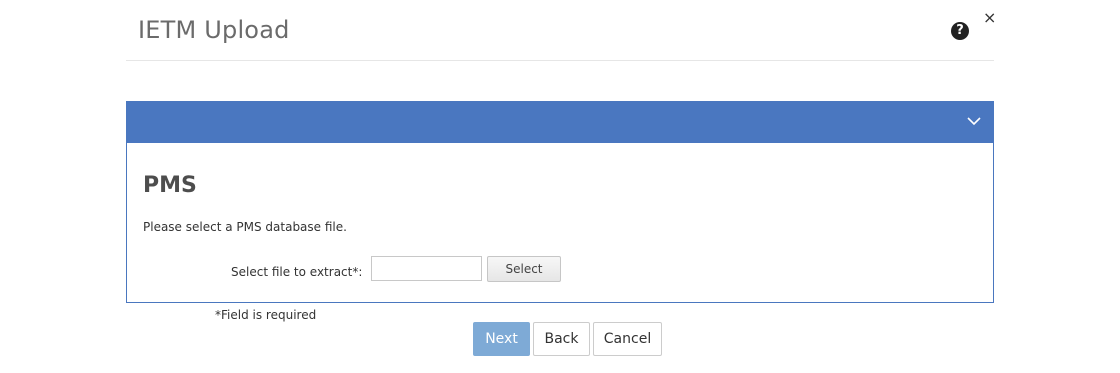 The height and width of the screenshot is (373, 1120). I want to click on help-icon: ?, so click(960, 31).